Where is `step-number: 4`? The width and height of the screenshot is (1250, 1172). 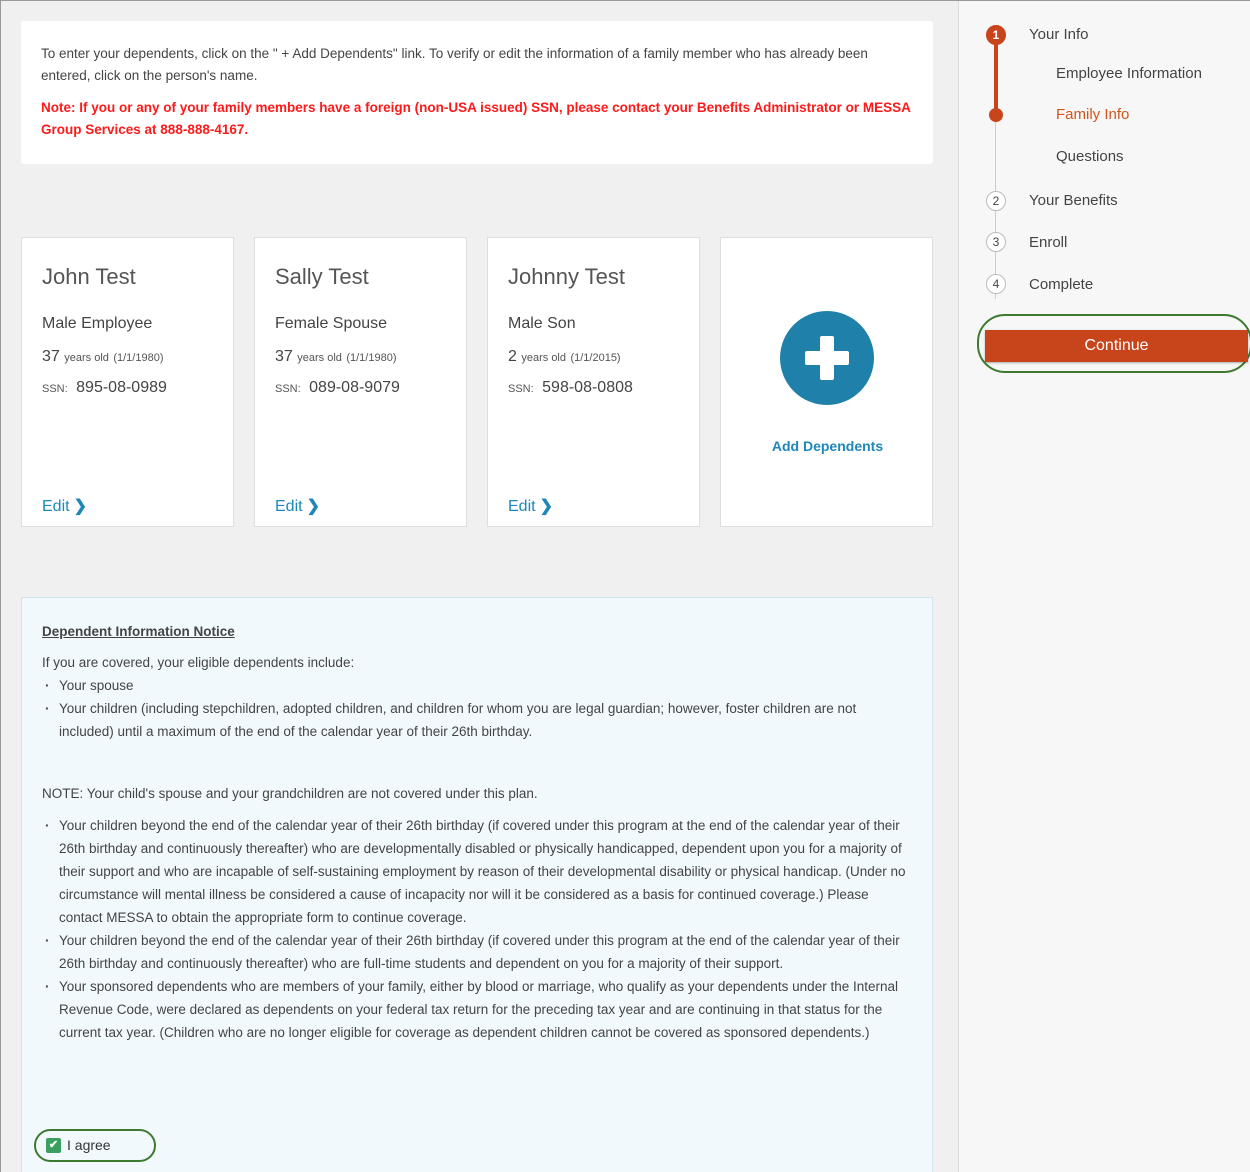
step-number: 4 is located at coordinates (996, 284).